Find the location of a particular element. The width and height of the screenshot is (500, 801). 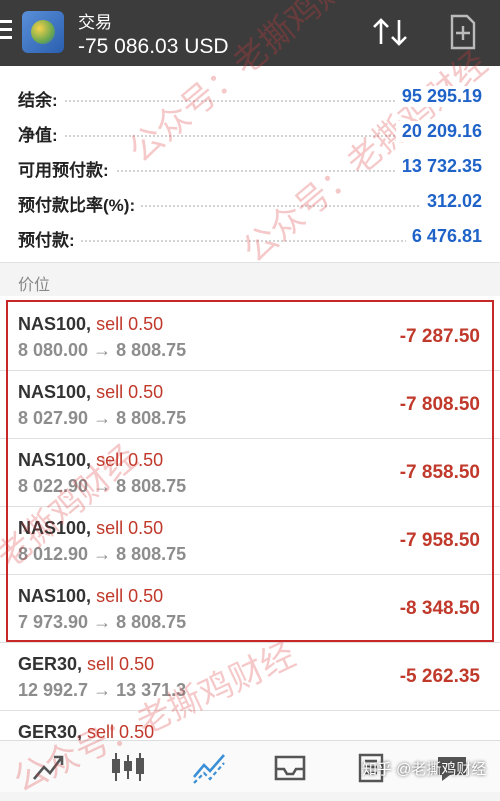

profit-value: -7 858.50 is located at coordinates (439, 472).